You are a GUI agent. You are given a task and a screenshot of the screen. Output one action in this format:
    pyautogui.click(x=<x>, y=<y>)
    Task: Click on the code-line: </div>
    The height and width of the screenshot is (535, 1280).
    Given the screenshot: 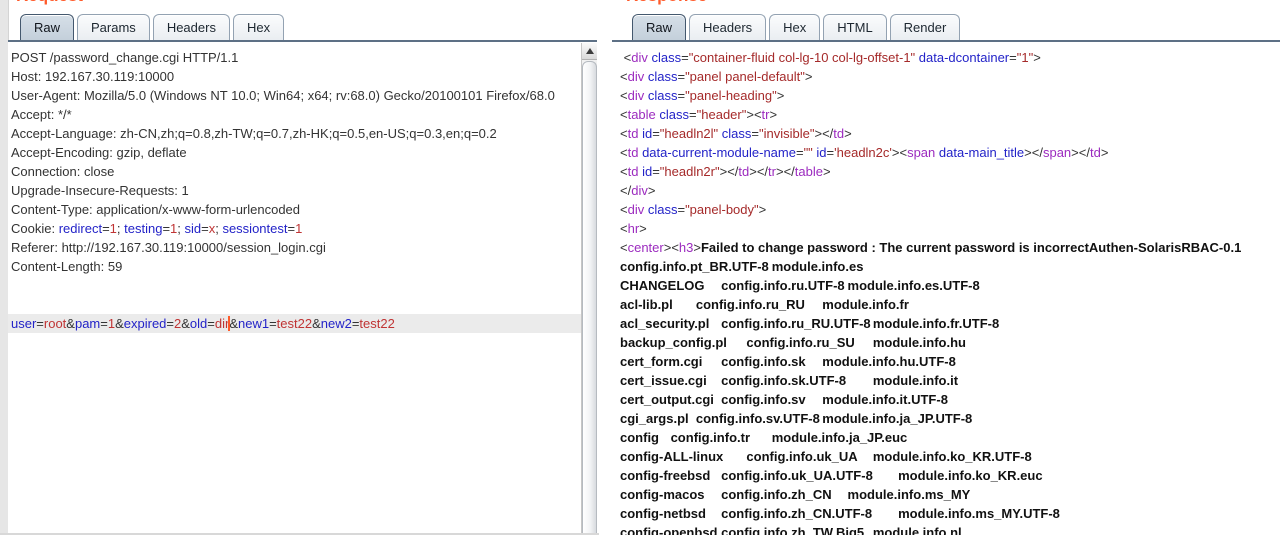 What is the action you would take?
    pyautogui.click(x=948, y=190)
    